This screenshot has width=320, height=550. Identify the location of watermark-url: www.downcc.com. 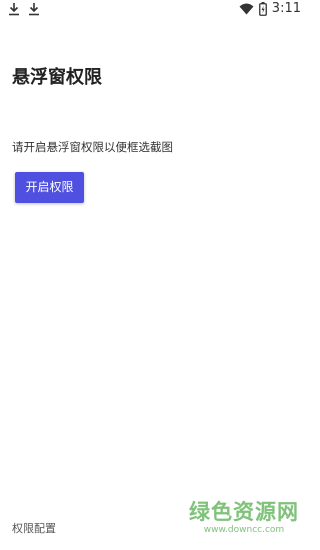
(244, 530).